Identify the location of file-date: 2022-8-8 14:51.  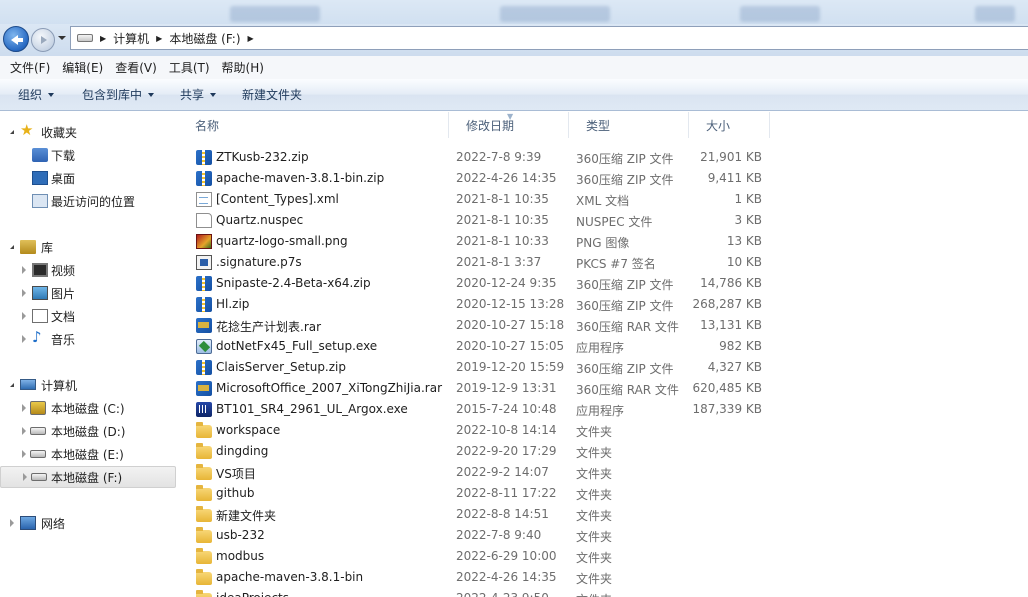
(502, 514).